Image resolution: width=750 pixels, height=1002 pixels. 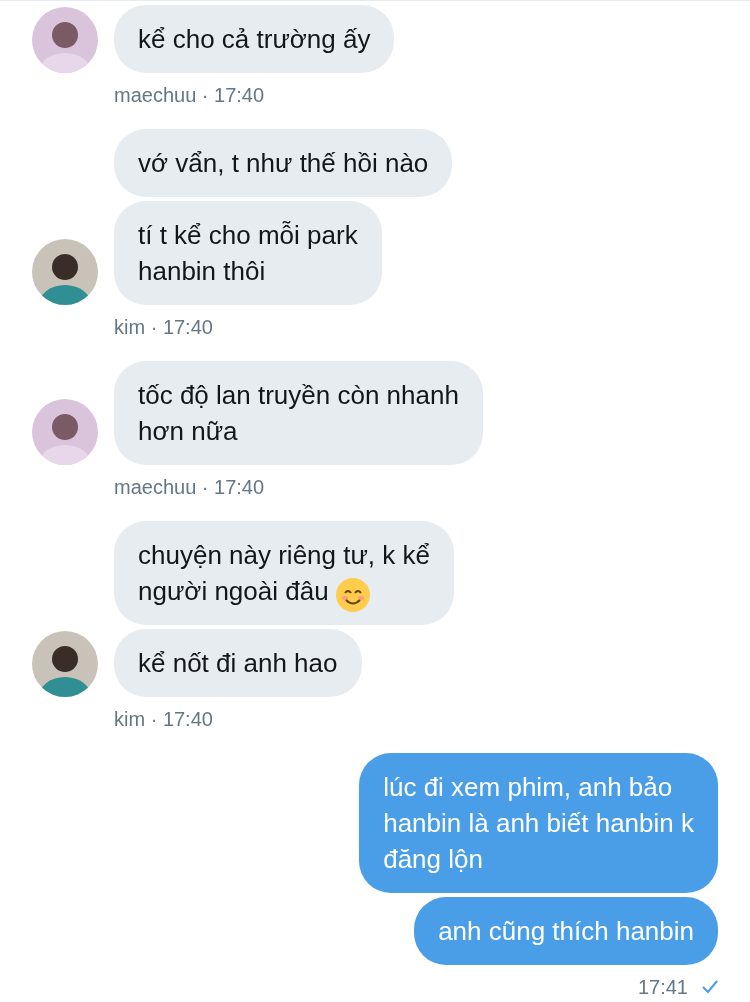 I want to click on message-bubble: kể cho cả trường ấy, so click(x=254, y=39).